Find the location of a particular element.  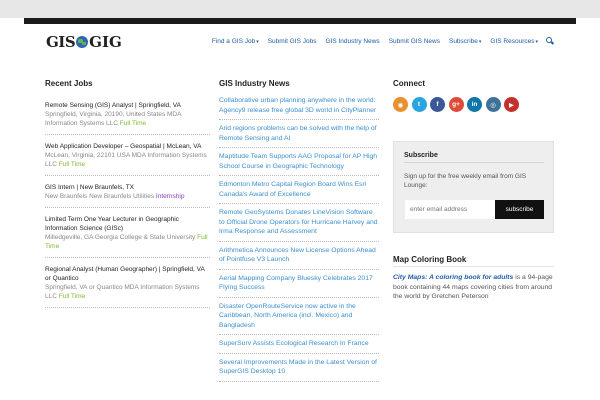

nav-item-subscribe: Subscribe▾ is located at coordinates (465, 41).